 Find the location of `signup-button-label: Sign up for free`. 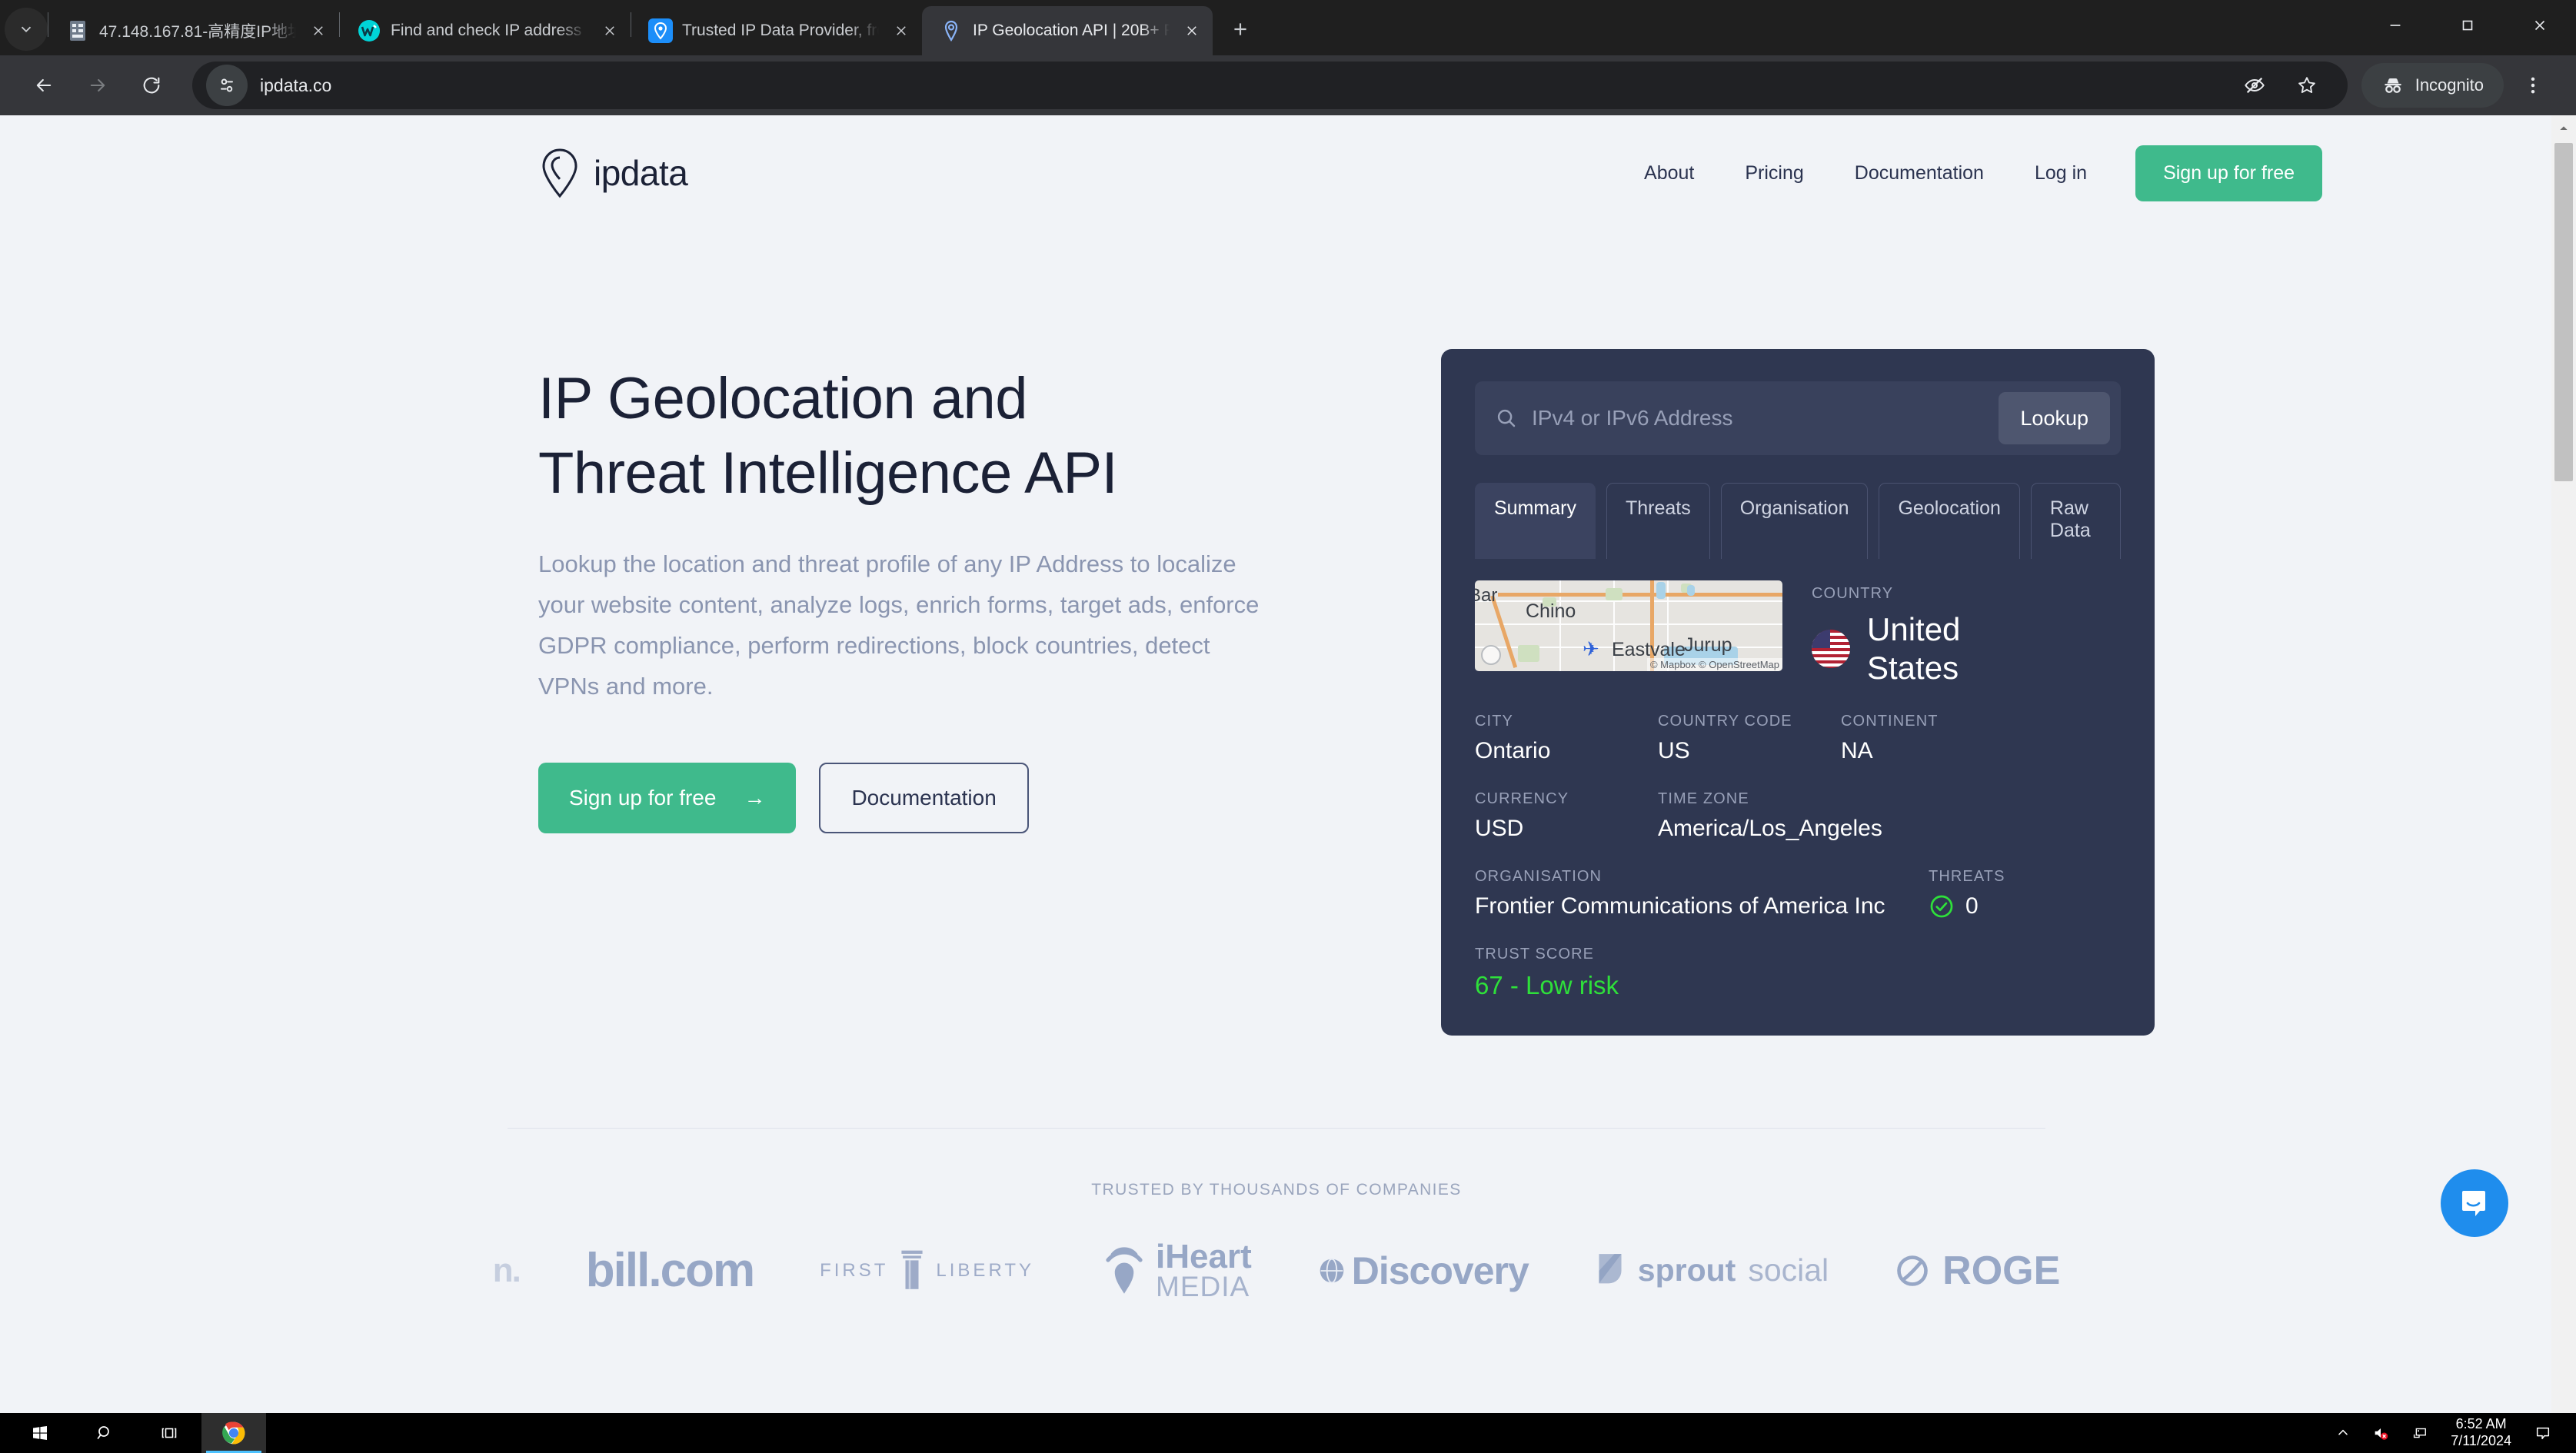

signup-button-label: Sign up for free is located at coordinates (643, 797).